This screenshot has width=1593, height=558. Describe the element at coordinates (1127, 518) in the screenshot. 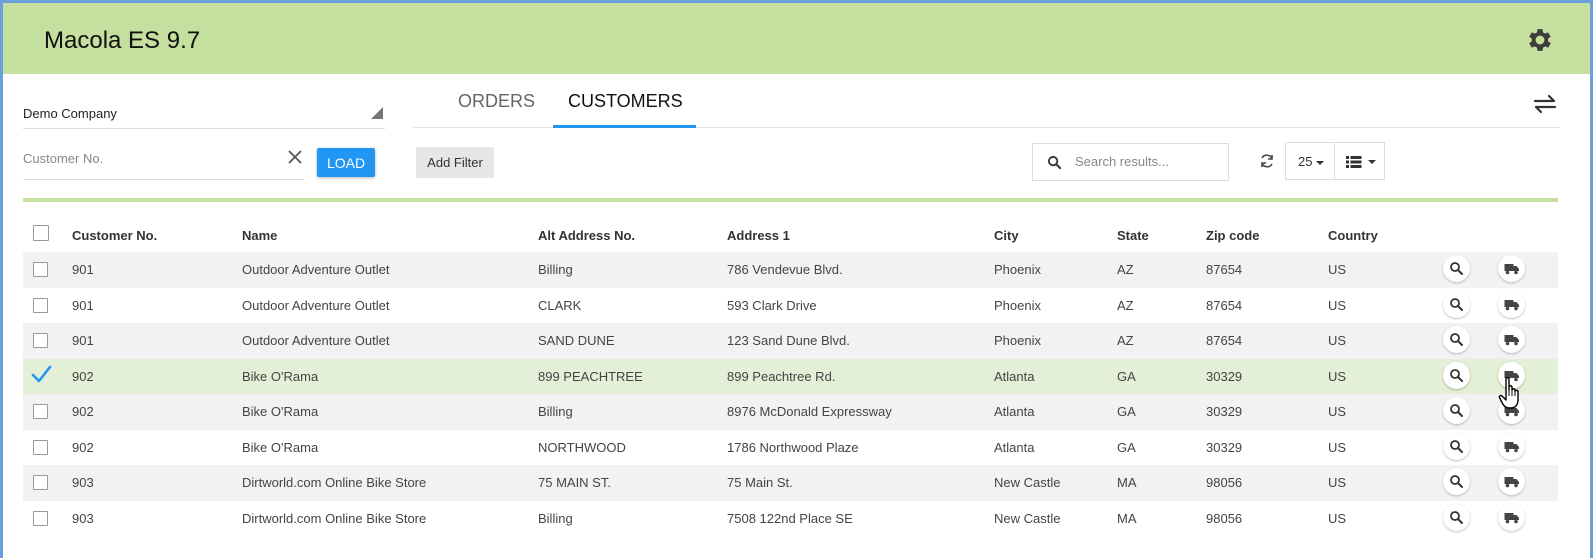

I see `cell-state: MA` at that location.